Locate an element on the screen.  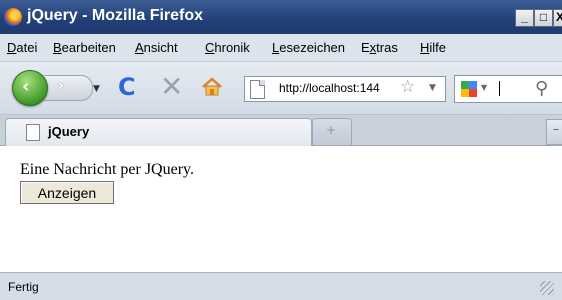
chevron-down-icon: – is located at coordinates (556, 129).